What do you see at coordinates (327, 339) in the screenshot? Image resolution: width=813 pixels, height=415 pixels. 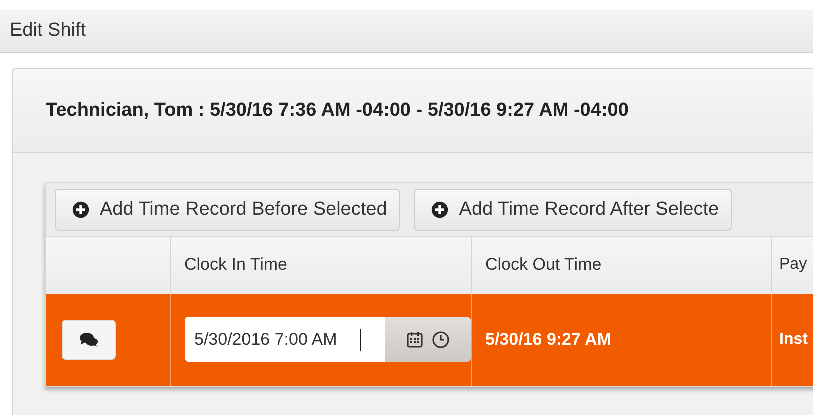 I see `datetime-field: 5/30/2016 7:00 AM` at bounding box center [327, 339].